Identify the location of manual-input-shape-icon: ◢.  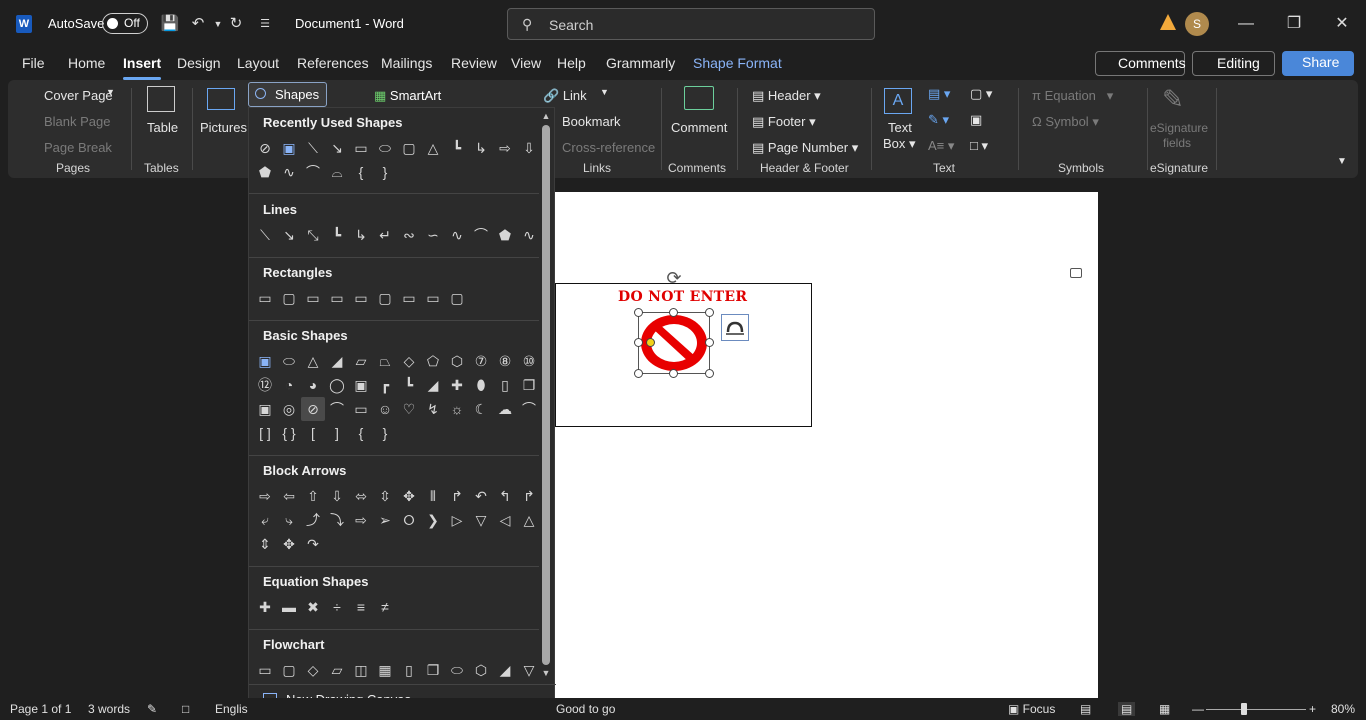
(505, 670).